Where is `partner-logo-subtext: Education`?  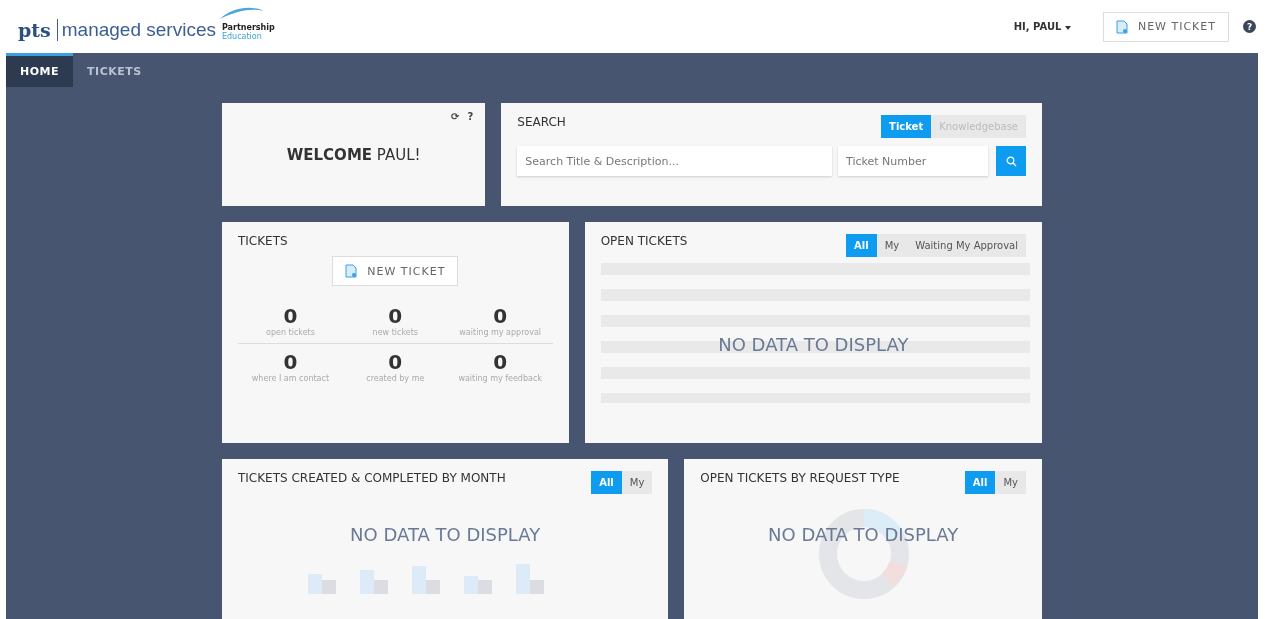
partner-logo-subtext: Education is located at coordinates (241, 36).